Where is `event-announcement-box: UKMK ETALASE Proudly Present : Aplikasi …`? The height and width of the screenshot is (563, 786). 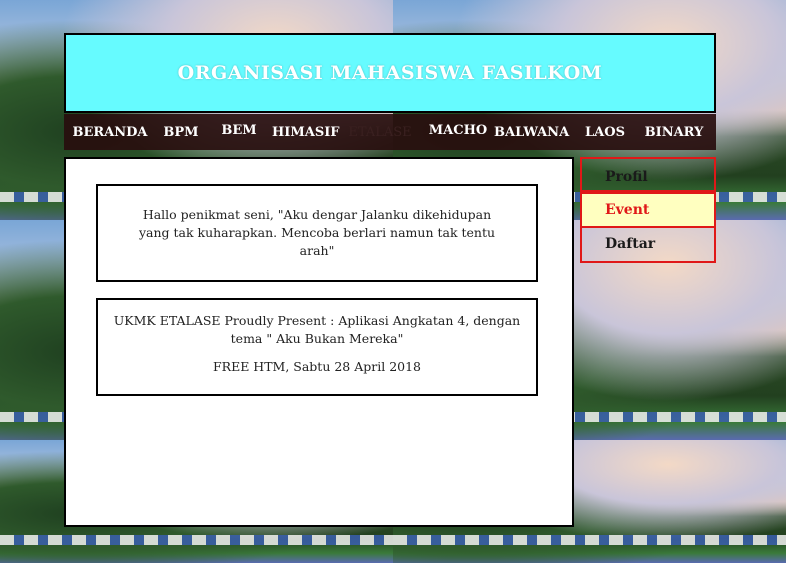 event-announcement-box: UKMK ETALASE Proudly Present : Aplikasi … is located at coordinates (317, 347).